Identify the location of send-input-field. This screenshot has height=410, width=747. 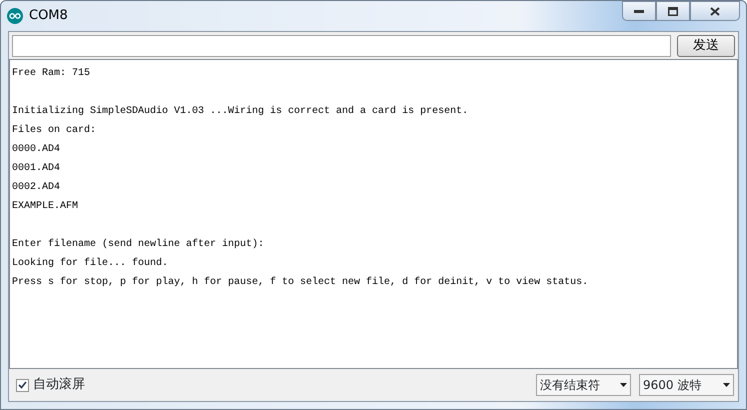
(341, 46).